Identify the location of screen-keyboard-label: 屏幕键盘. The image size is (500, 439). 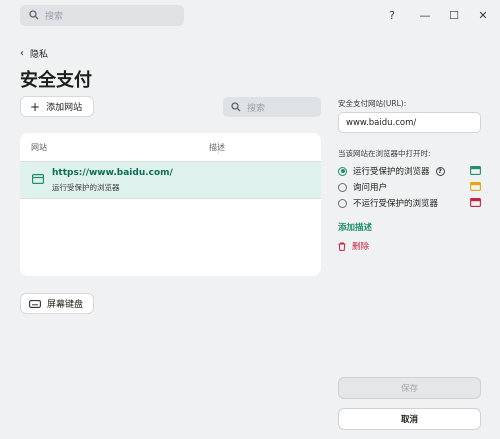
(65, 305).